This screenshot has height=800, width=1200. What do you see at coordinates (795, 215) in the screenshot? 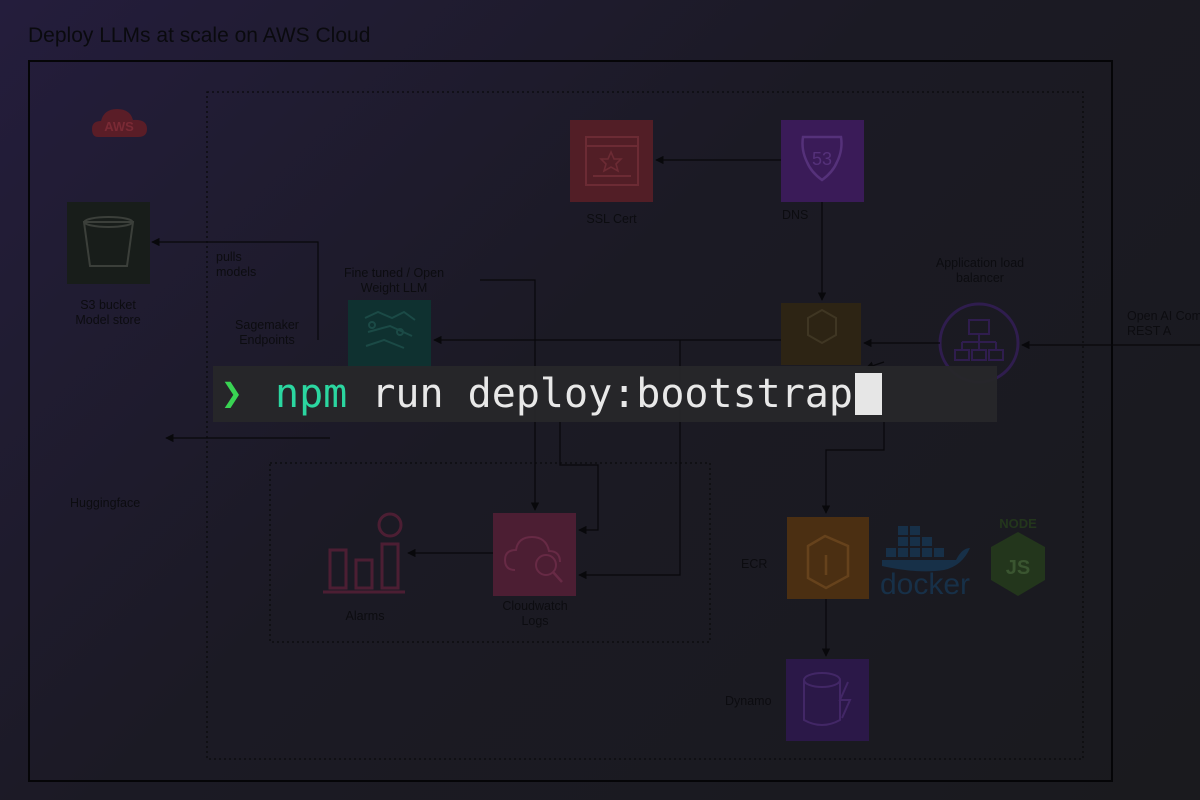
I see `dns-label: DNS` at bounding box center [795, 215].